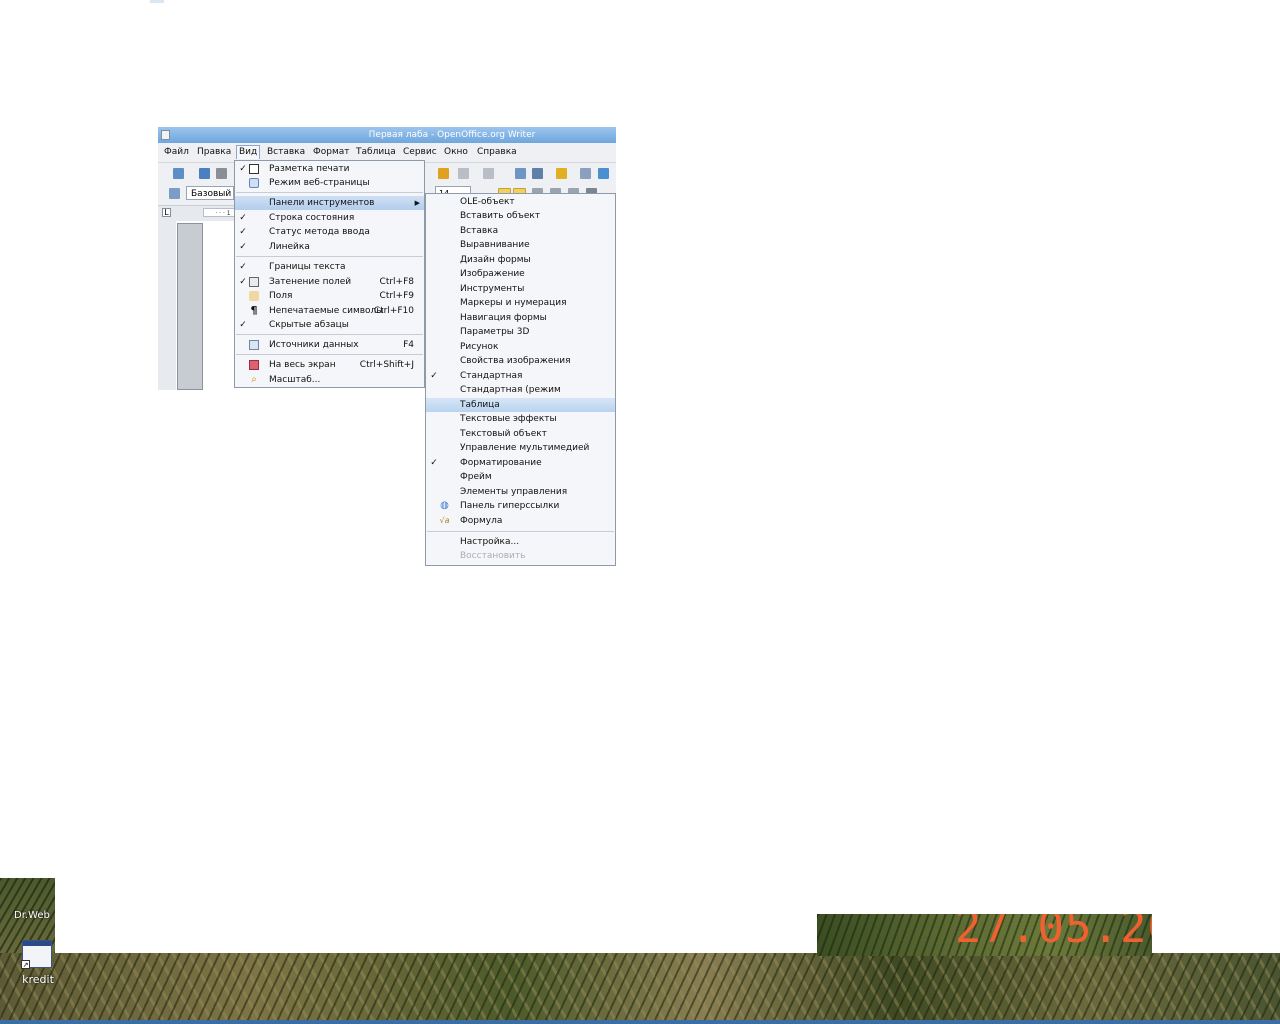  What do you see at coordinates (480, 405) in the screenshot?
I see `menu-item-label: Таблица` at bounding box center [480, 405].